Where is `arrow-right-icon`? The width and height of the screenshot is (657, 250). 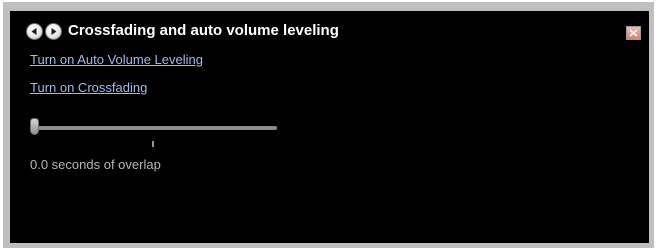 arrow-right-icon is located at coordinates (54, 31).